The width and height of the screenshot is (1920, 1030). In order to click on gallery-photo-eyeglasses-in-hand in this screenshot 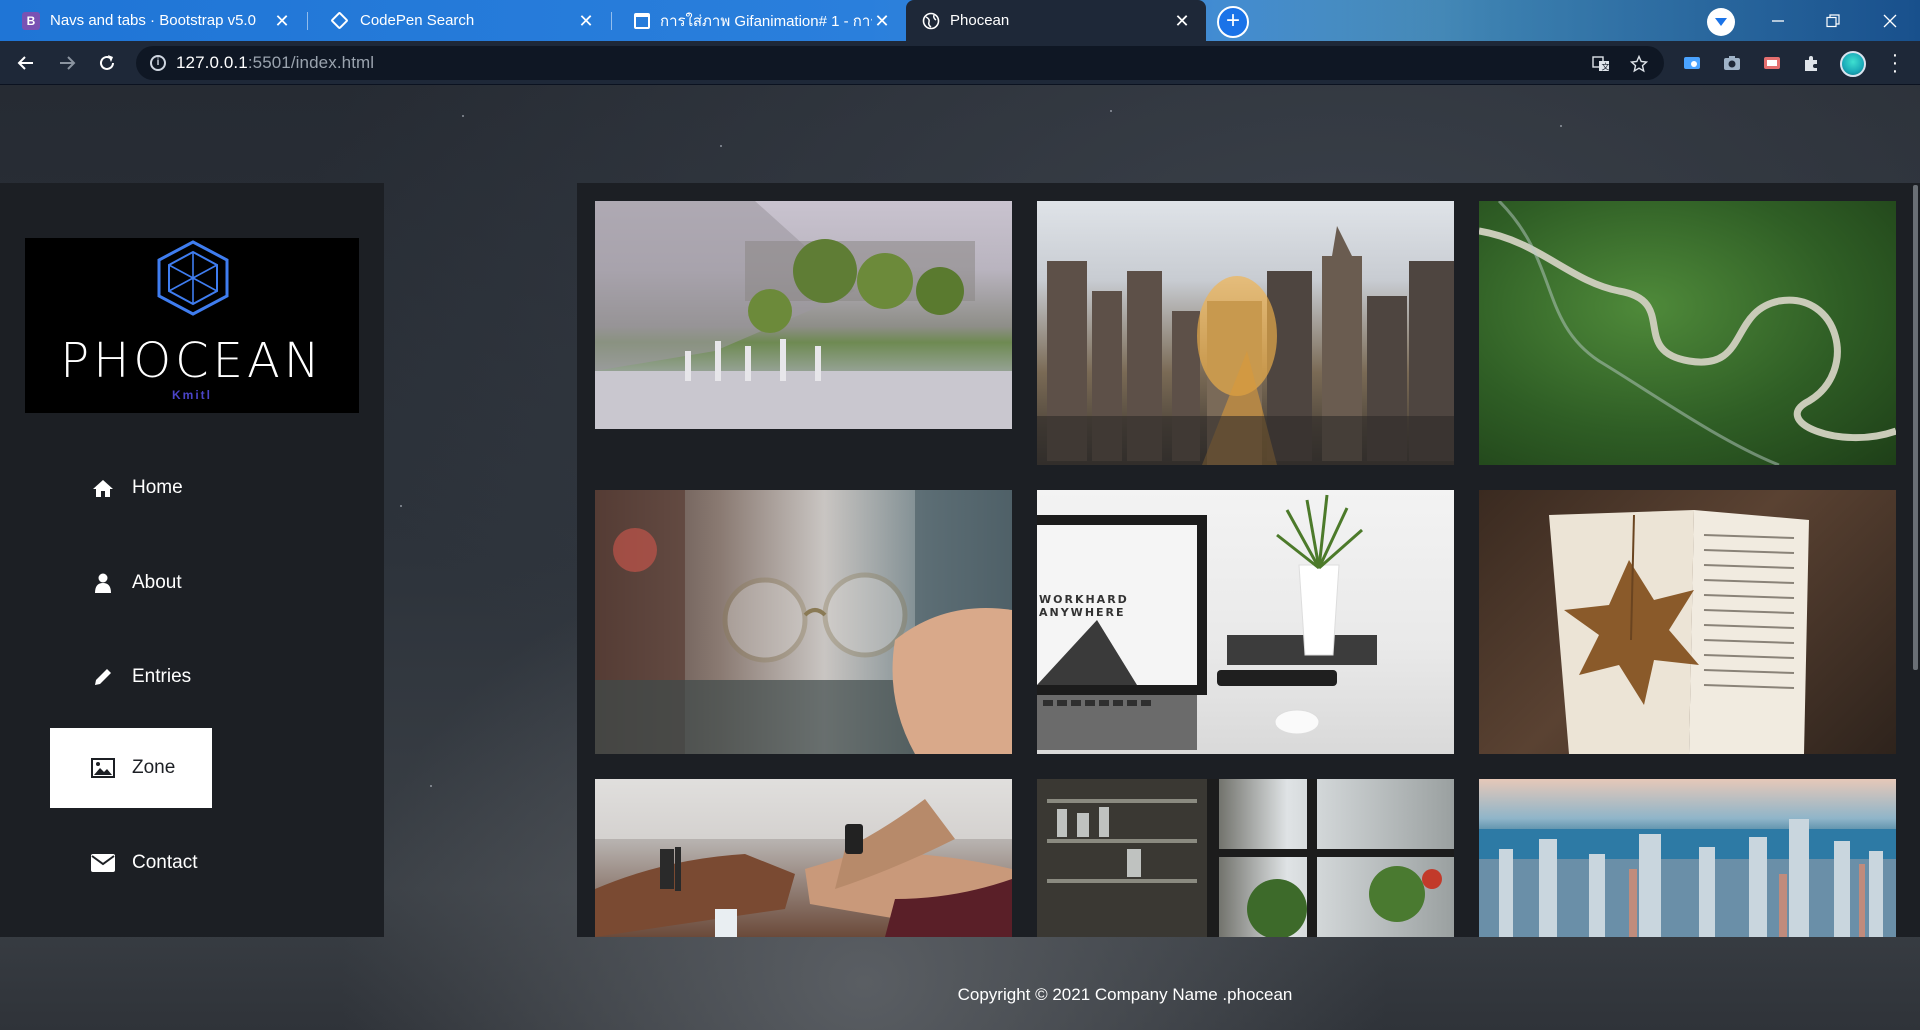, I will do `click(803, 622)`.